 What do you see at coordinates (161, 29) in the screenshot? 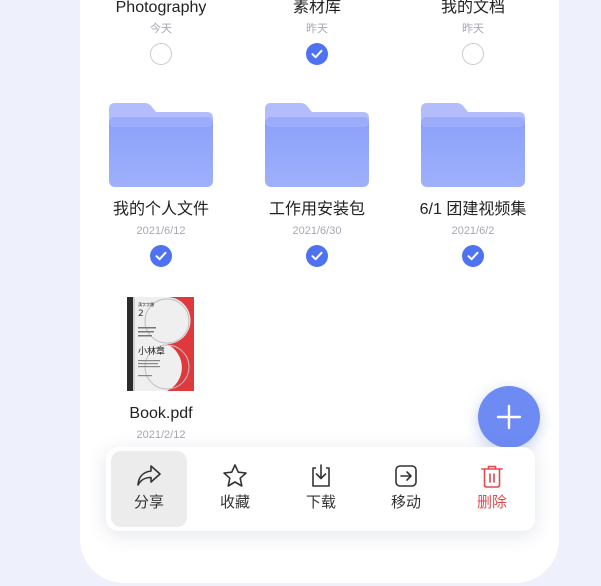
I see `file-date: 今天` at bounding box center [161, 29].